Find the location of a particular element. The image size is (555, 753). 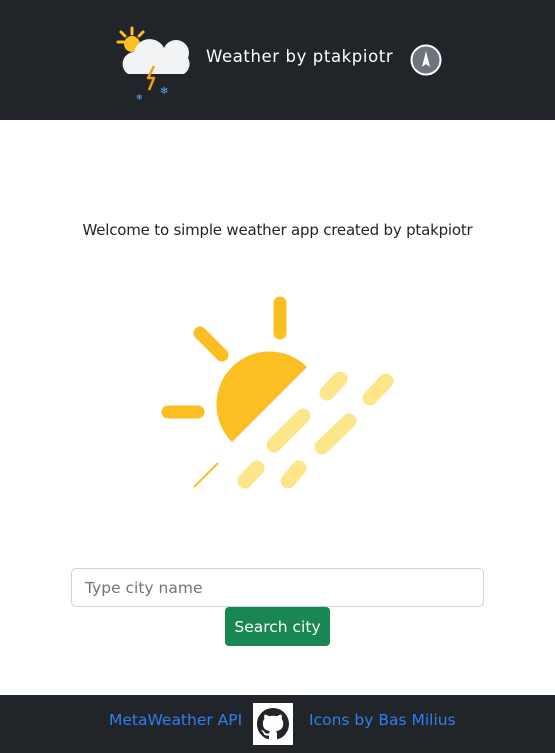

metaweather-api-link: MetaWeather API is located at coordinates (175, 720).